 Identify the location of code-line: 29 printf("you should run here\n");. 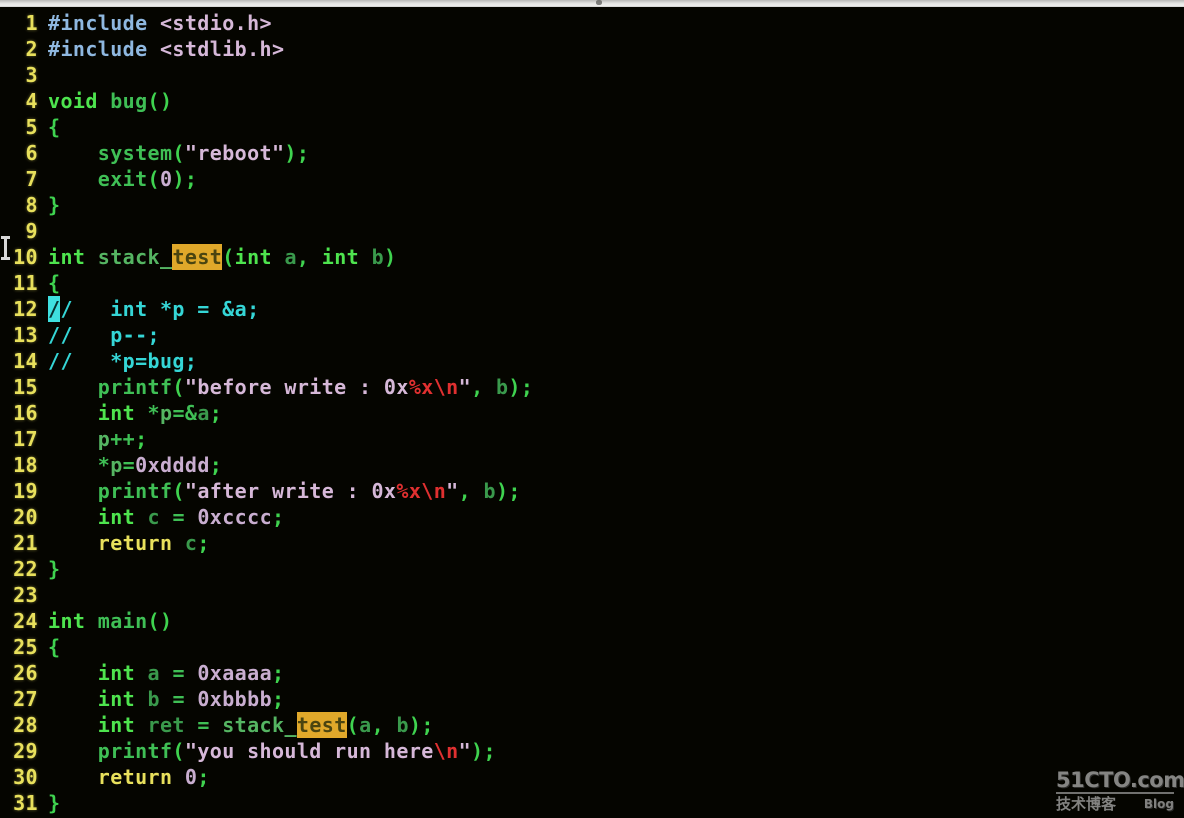
(592, 751).